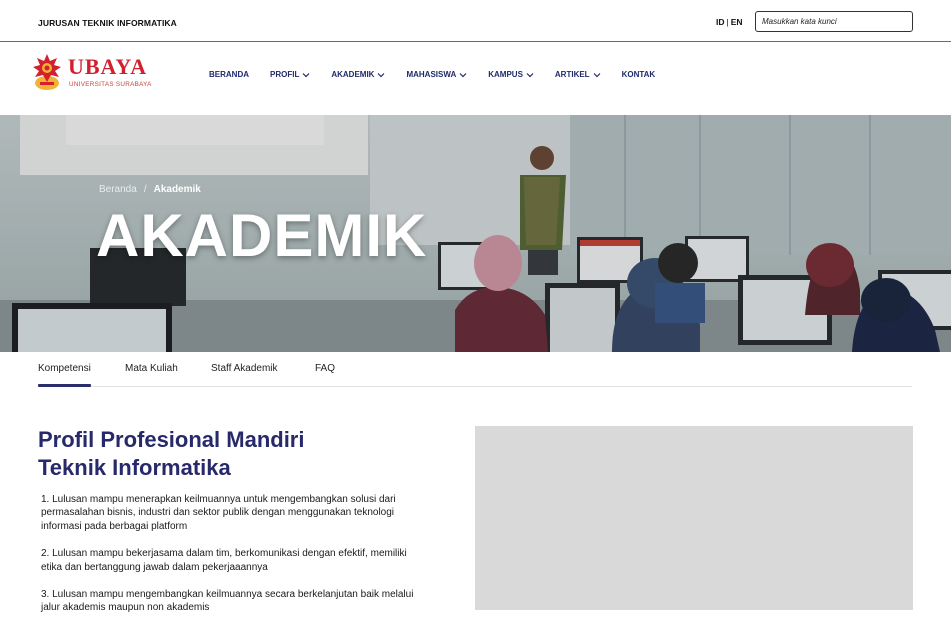 The width and height of the screenshot is (951, 621). I want to click on nav-item-profil: PROFIL, so click(290, 74).